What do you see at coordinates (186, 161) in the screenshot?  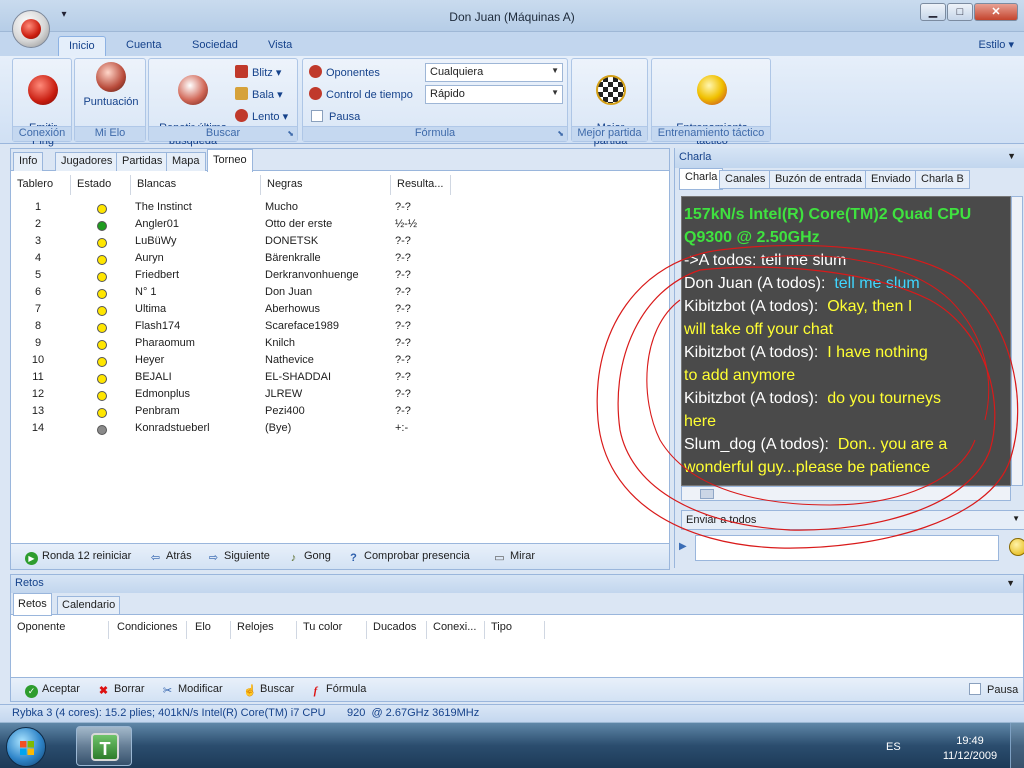 I see `tab-mapa: Mapa` at bounding box center [186, 161].